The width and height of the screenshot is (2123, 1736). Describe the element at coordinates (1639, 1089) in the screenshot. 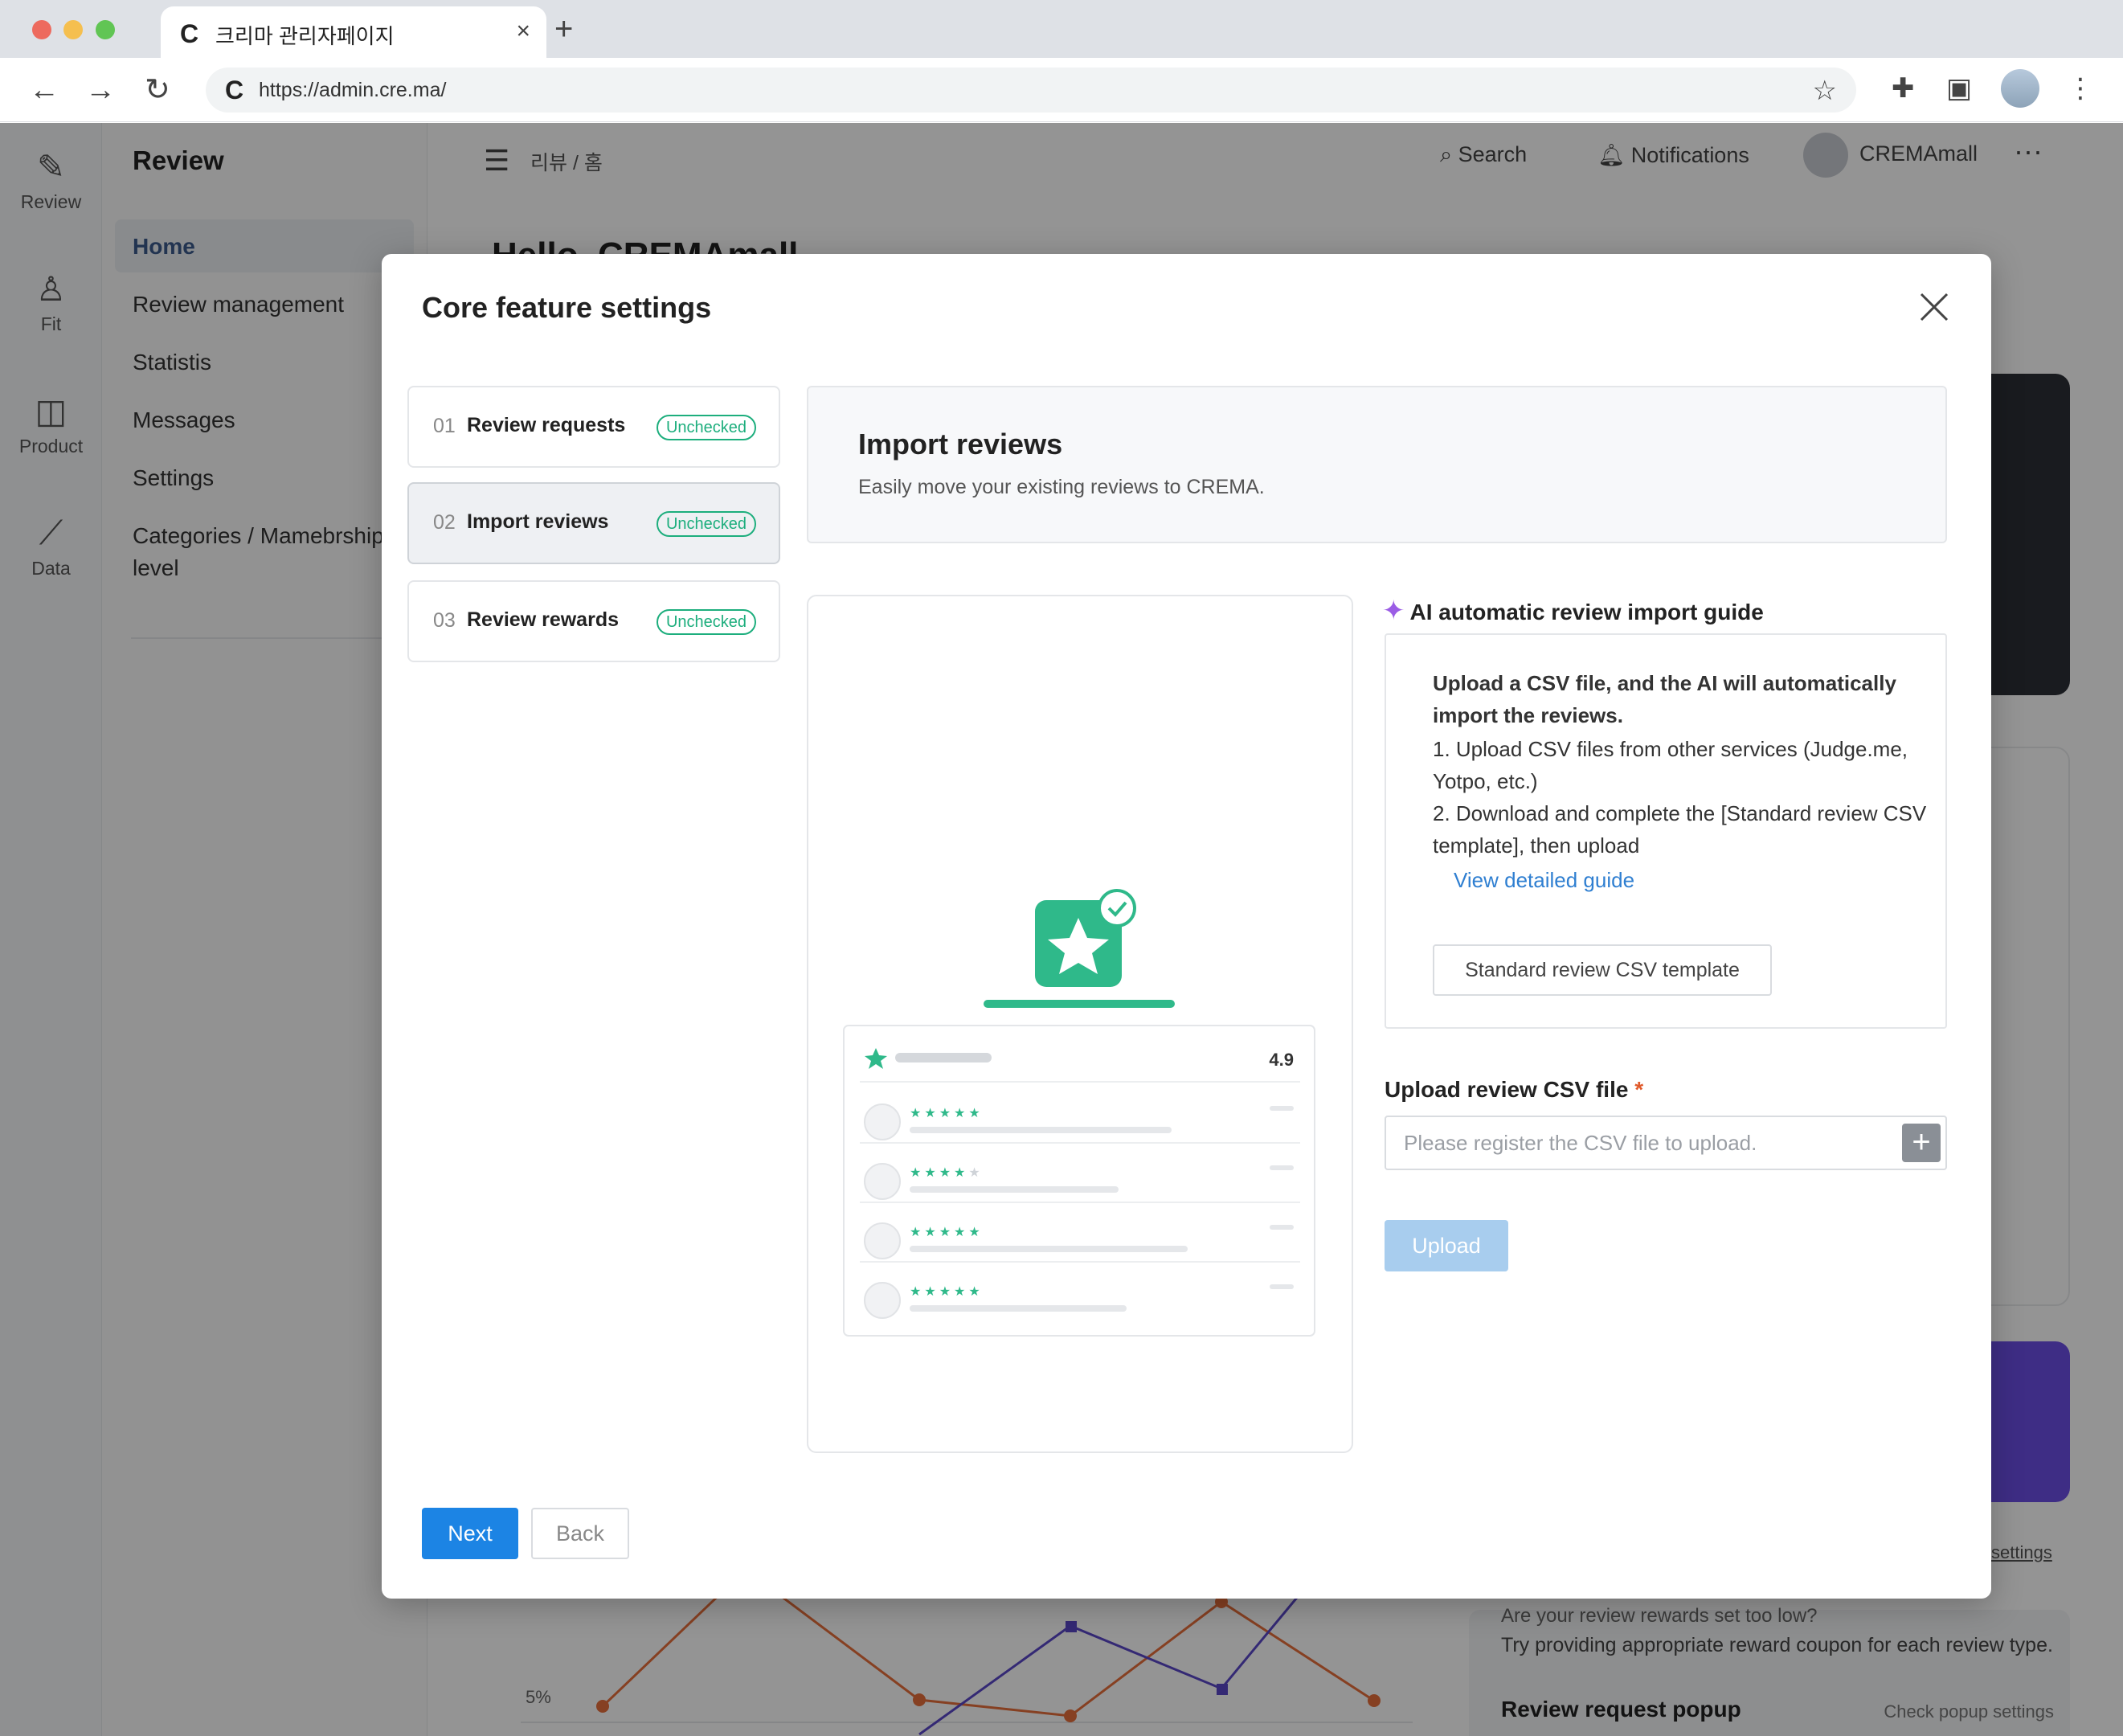

I see `required-mark: *` at that location.